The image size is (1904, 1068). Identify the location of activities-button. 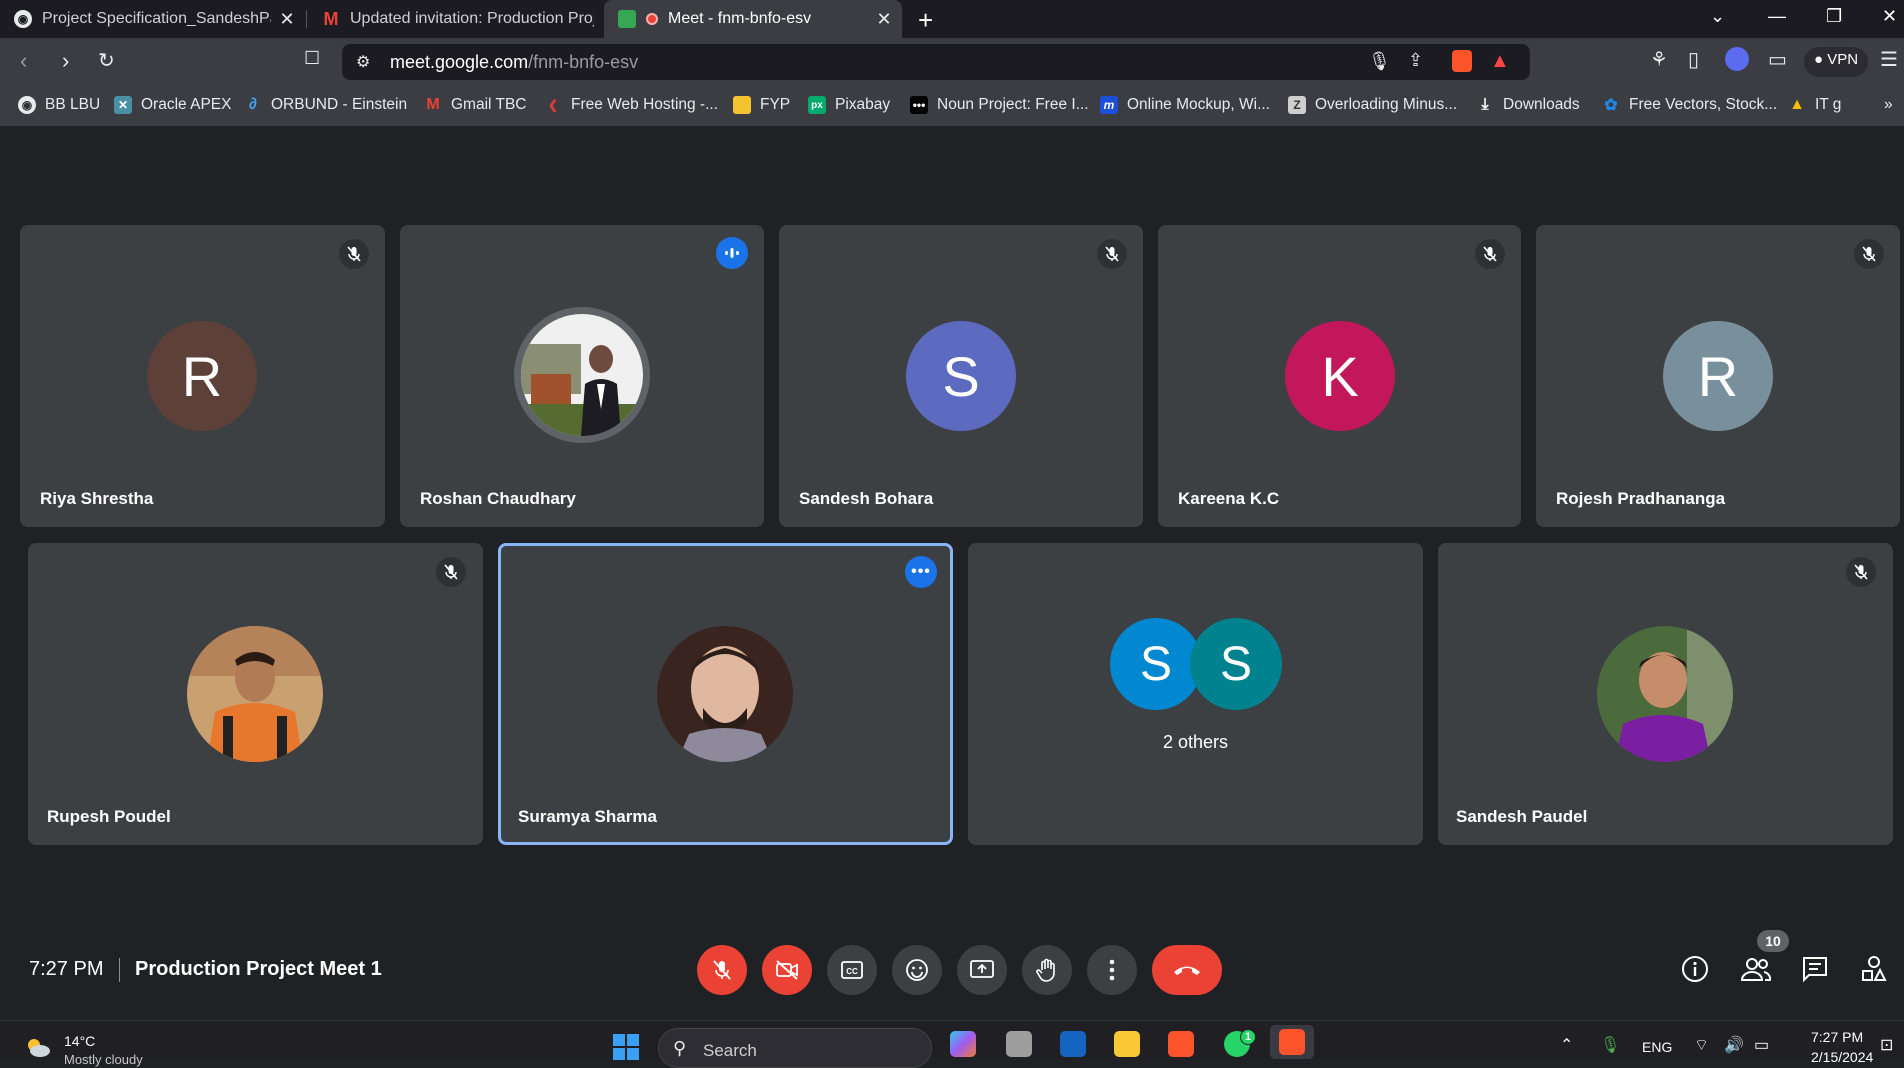
(1874, 971).